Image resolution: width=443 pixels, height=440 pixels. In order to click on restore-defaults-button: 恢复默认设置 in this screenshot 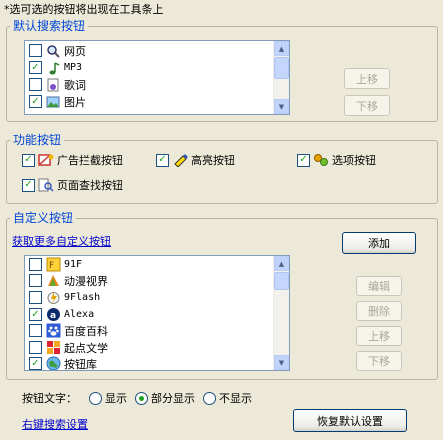, I will do `click(350, 420)`.